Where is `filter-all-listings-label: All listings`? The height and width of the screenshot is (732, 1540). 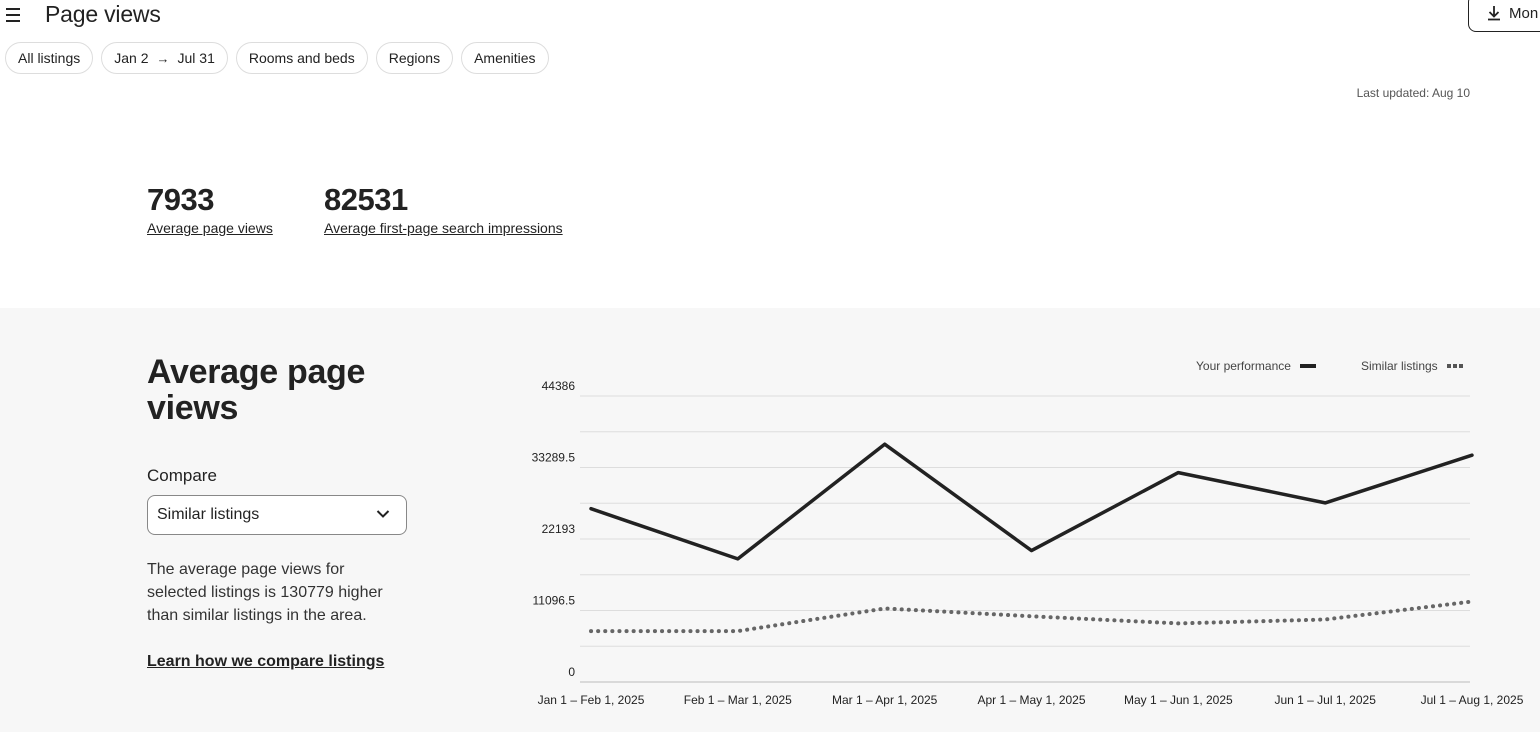 filter-all-listings-label: All listings is located at coordinates (49, 58).